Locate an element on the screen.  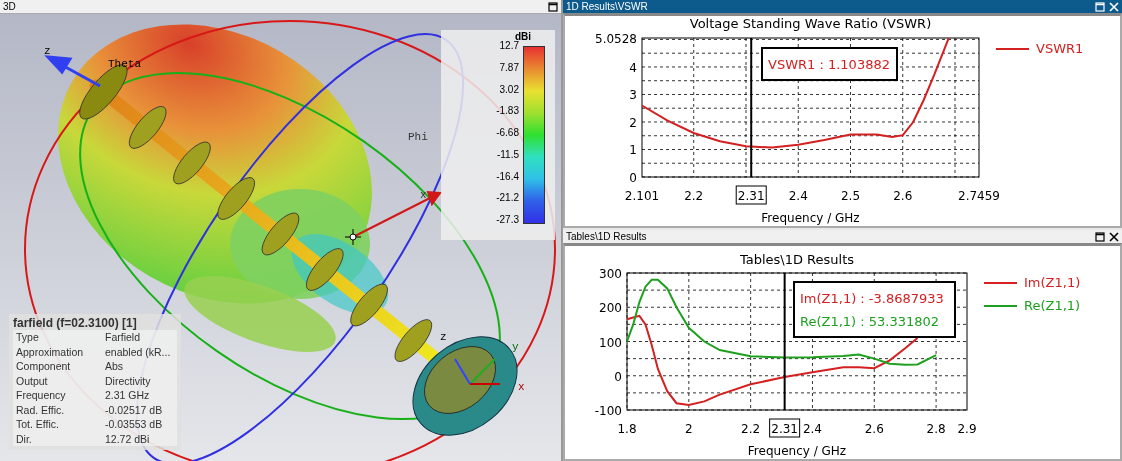
x-tick-label: 2.8 is located at coordinates (936, 429).